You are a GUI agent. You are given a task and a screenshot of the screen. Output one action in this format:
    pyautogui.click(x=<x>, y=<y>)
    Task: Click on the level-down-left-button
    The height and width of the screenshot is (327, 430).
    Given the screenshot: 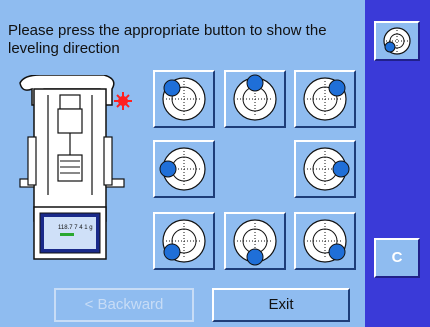 What is the action you would take?
    pyautogui.click(x=184, y=241)
    